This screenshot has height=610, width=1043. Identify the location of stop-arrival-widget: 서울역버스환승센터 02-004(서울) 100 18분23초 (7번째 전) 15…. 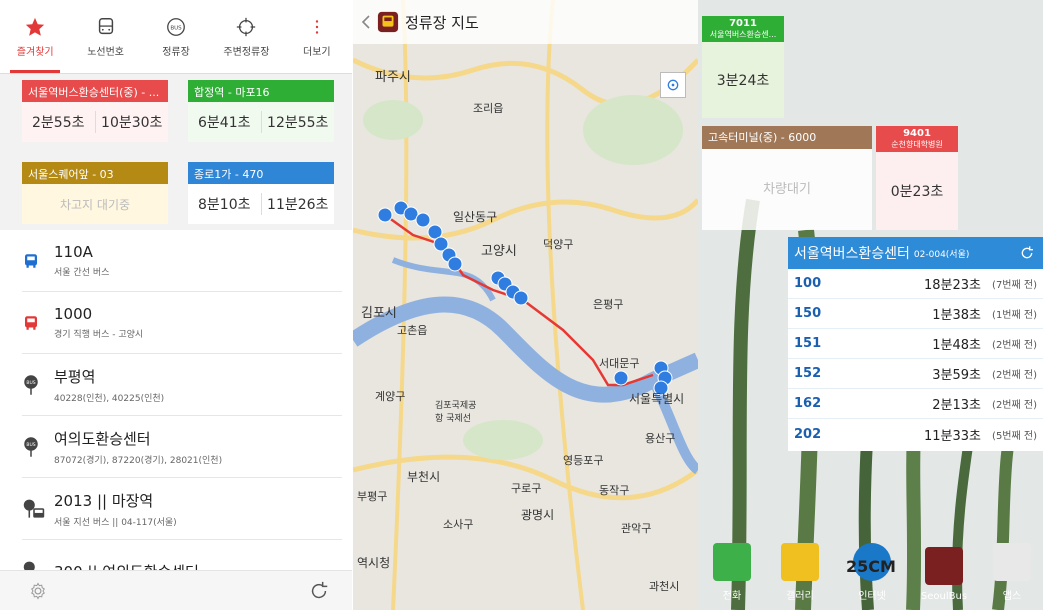
(915, 344).